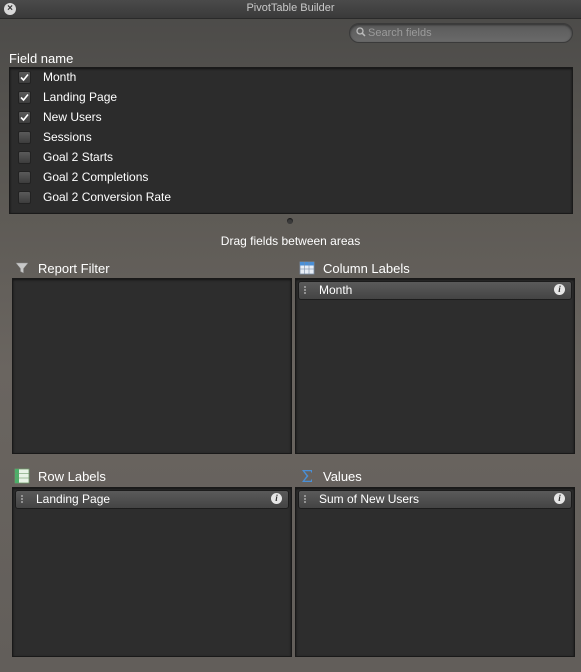  What do you see at coordinates (152, 572) in the screenshot?
I see `row-labels-area: Landing Page i` at bounding box center [152, 572].